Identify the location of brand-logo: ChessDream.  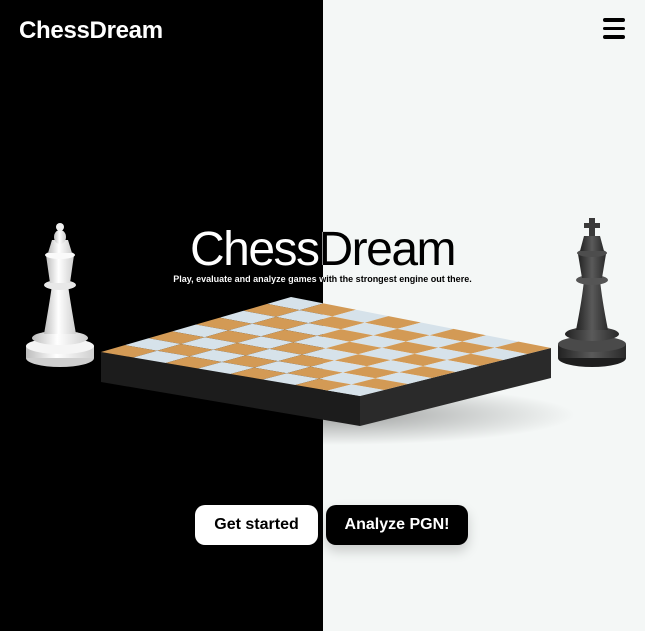
(91, 31).